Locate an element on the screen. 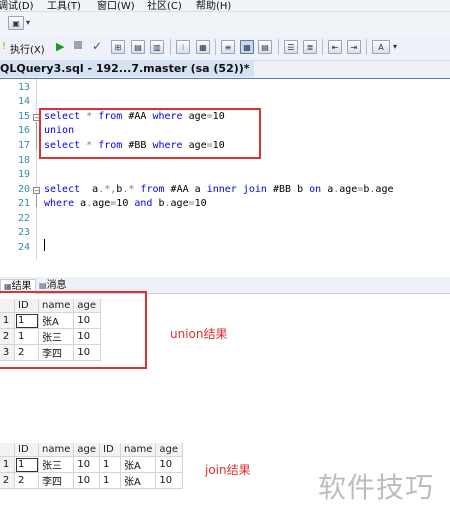 The height and width of the screenshot is (518, 450). line-number: 18 is located at coordinates (23, 160).